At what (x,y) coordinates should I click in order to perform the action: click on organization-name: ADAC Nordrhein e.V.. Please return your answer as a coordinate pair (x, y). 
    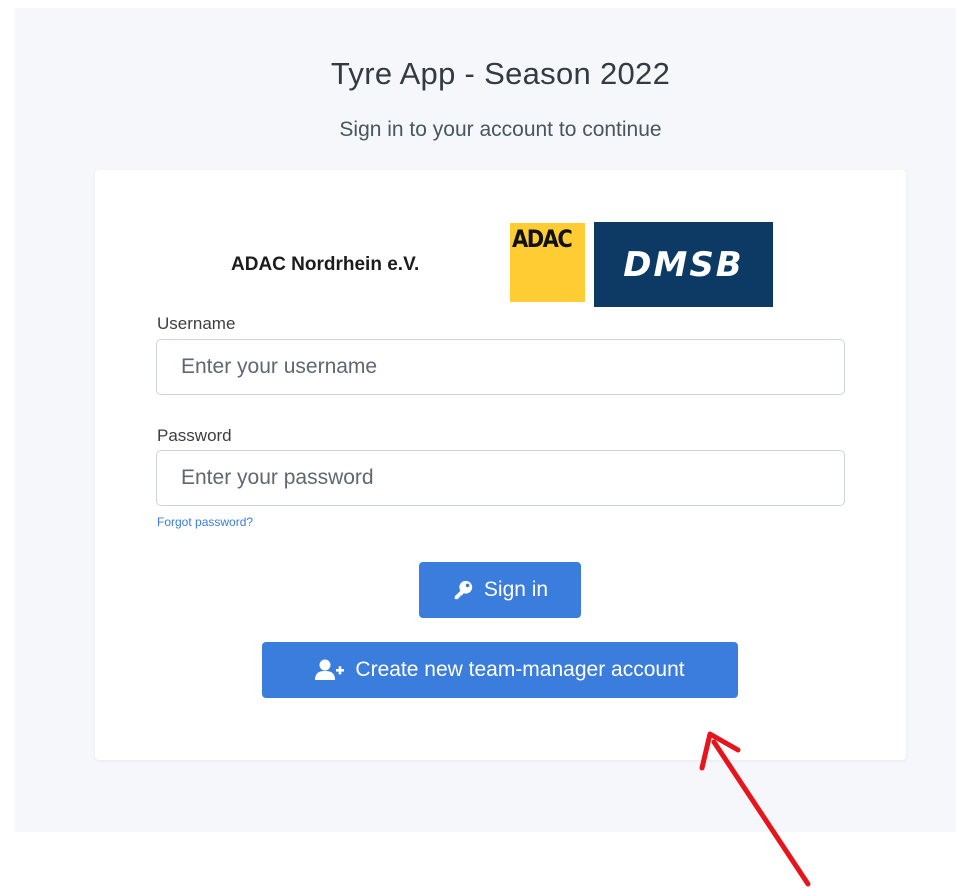
    Looking at the image, I should click on (325, 264).